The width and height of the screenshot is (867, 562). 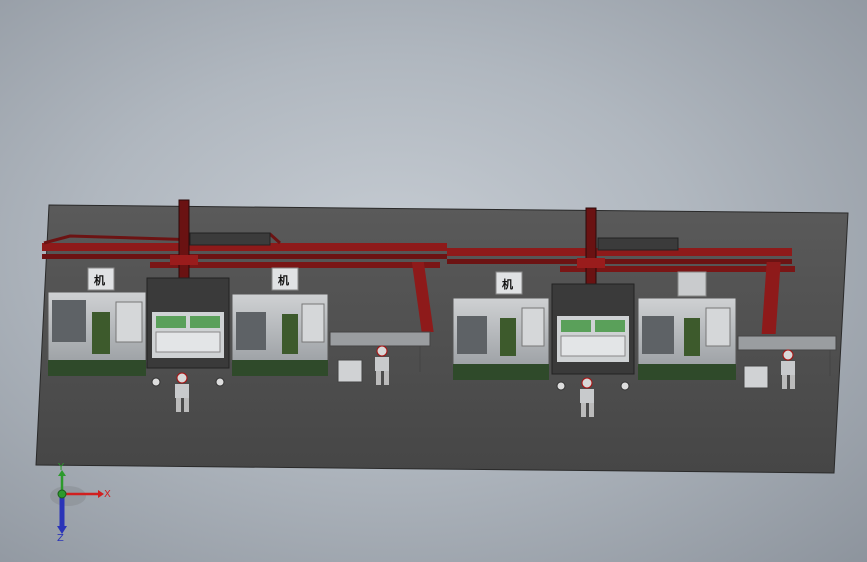 I want to click on z-axis-label: Z, so click(x=60, y=538).